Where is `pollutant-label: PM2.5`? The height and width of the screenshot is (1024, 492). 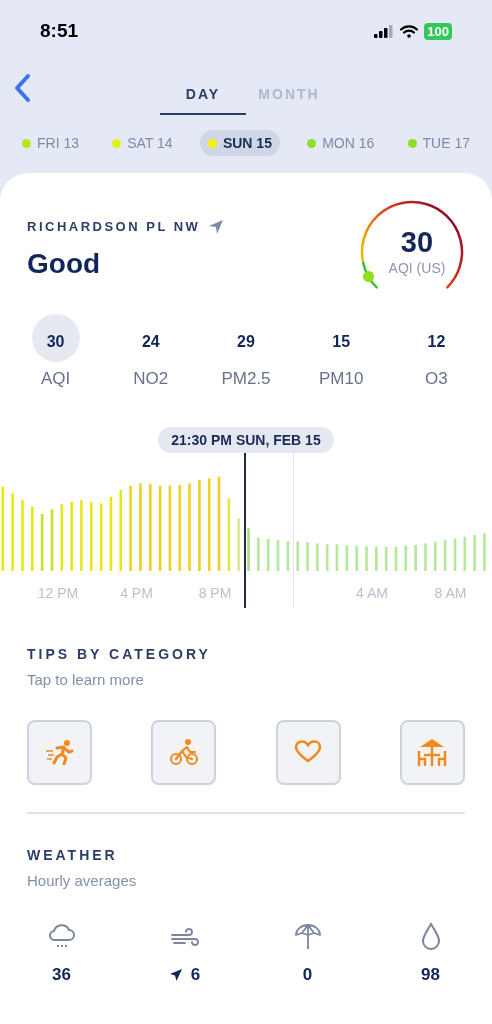 pollutant-label: PM2.5 is located at coordinates (246, 379).